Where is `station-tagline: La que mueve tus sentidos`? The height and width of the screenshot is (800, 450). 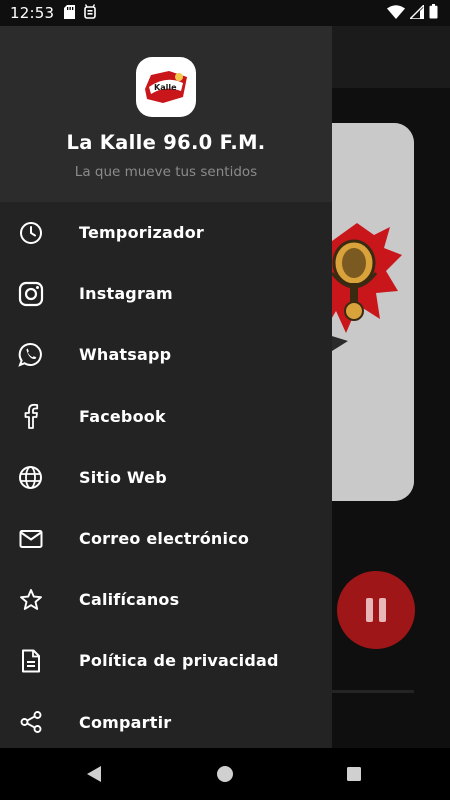 station-tagline: La que mueve tus sentidos is located at coordinates (166, 172).